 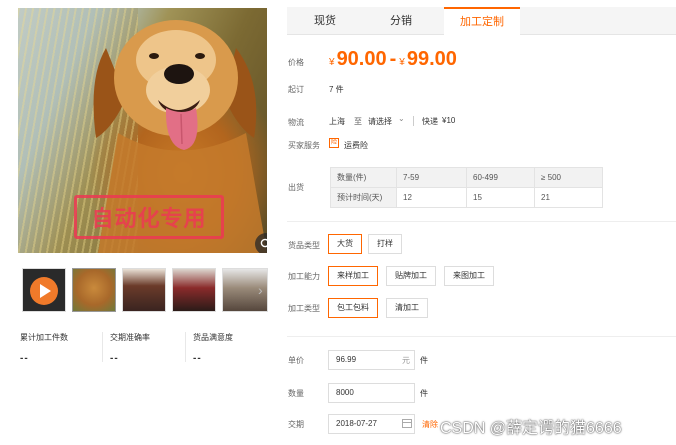 I want to click on table-cell: ≥ 500, so click(x=568, y=177).